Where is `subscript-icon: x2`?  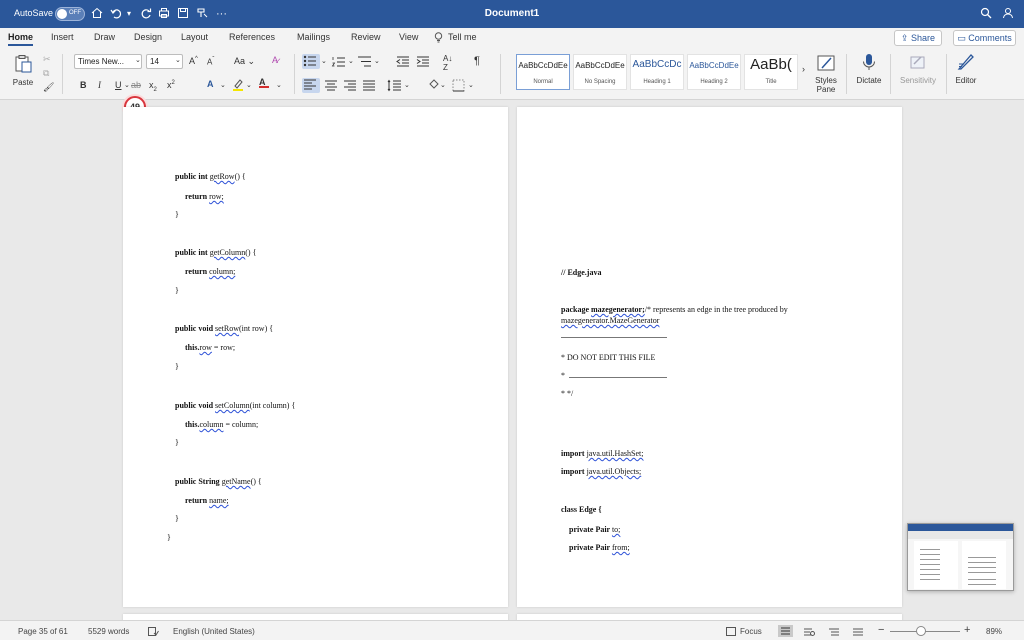
subscript-icon: x2 is located at coordinates (153, 86).